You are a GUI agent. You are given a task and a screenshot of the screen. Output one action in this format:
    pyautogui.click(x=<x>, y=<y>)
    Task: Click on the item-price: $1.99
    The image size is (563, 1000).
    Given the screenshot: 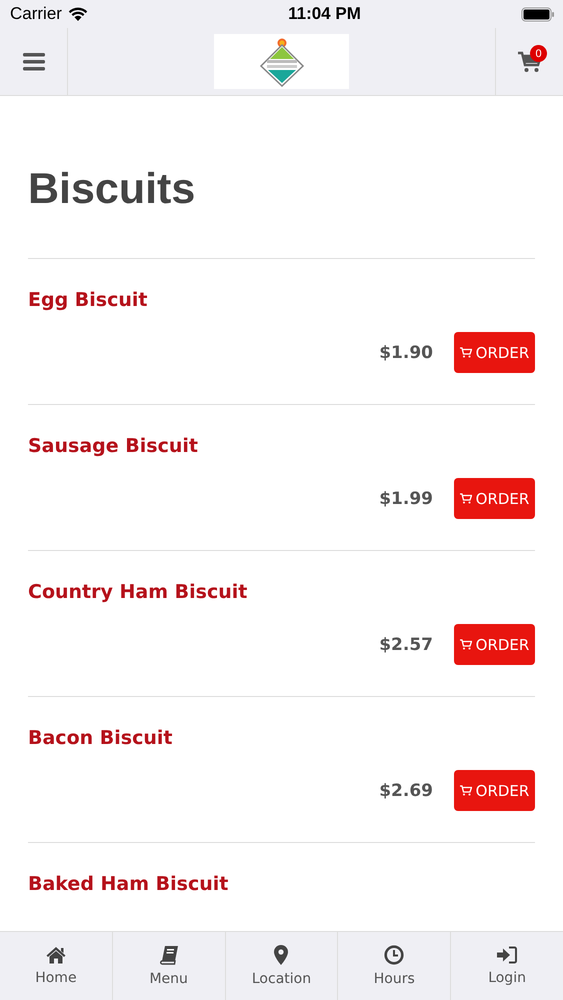 What is the action you would take?
    pyautogui.click(x=406, y=498)
    